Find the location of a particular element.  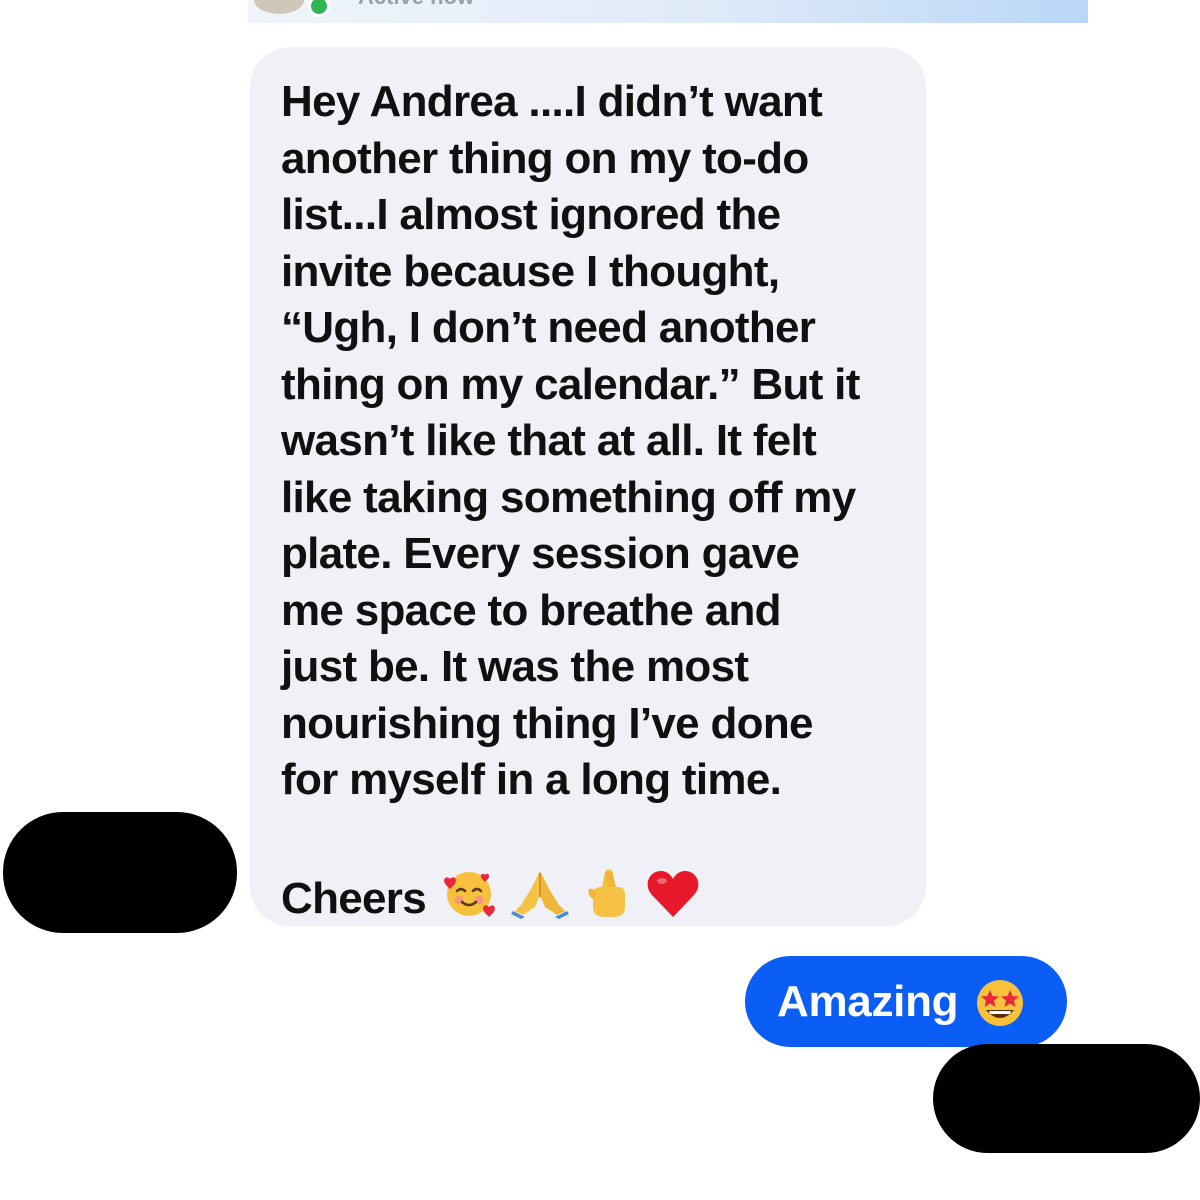

redacted-avatar is located at coordinates (120, 872).